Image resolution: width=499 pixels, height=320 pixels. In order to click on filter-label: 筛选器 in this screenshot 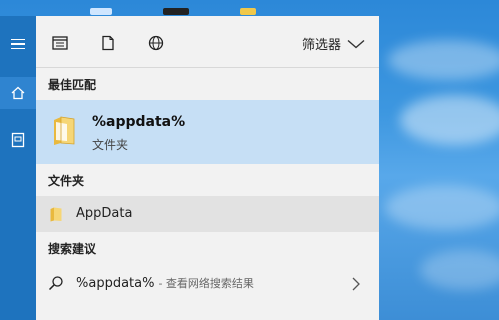, I will do `click(321, 45)`.